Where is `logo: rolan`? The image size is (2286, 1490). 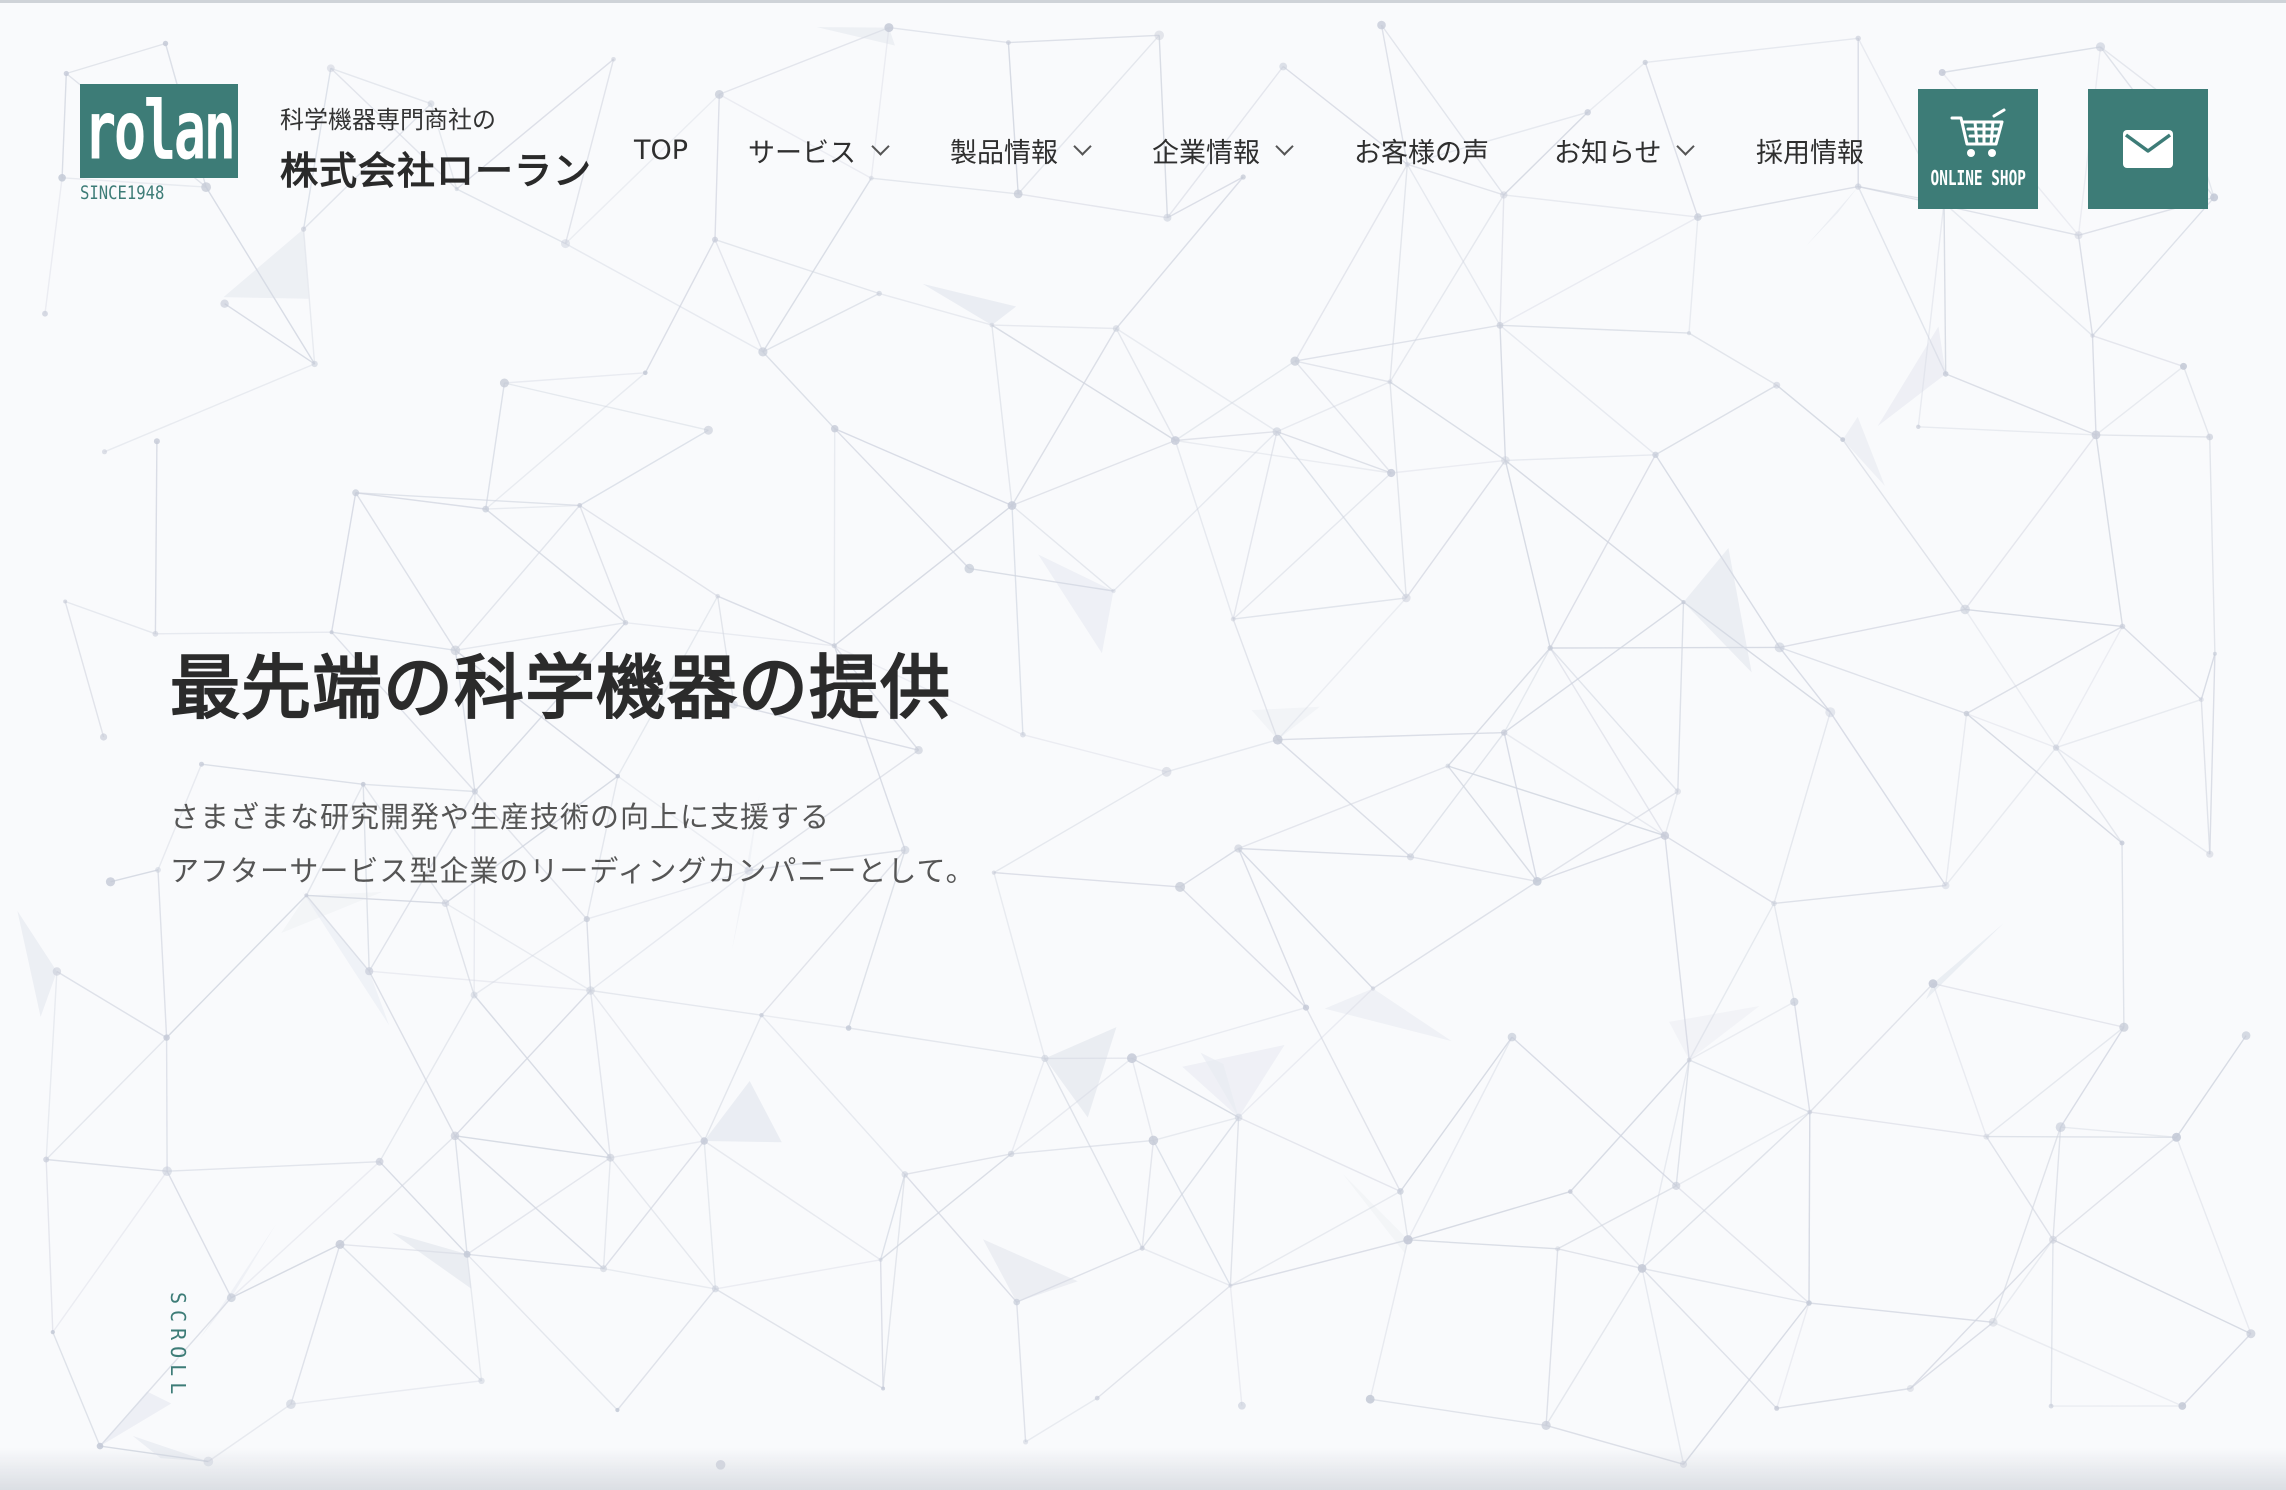 logo: rolan is located at coordinates (159, 131).